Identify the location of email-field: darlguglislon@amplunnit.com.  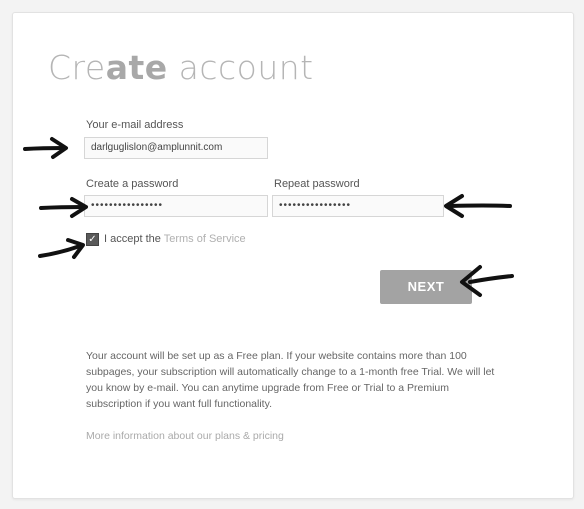
(176, 148).